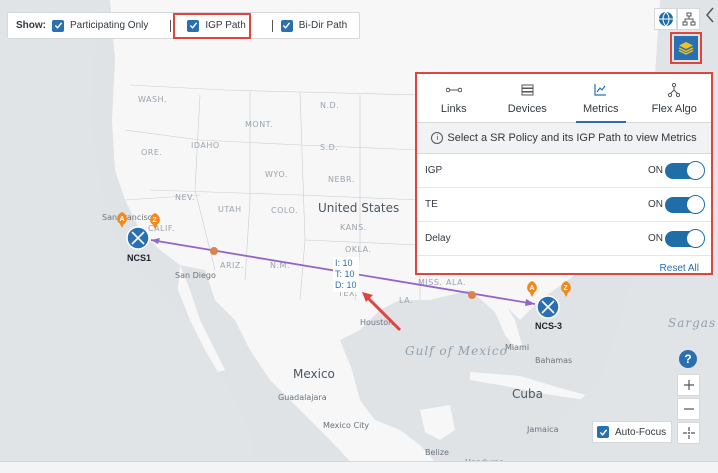 The height and width of the screenshot is (473, 718). Describe the element at coordinates (679, 268) in the screenshot. I see `reset-all-link: Reset All` at that location.